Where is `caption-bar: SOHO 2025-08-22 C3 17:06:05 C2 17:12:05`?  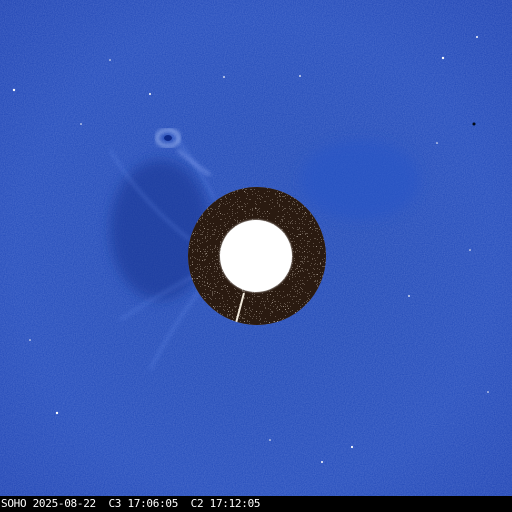
caption-bar: SOHO 2025-08-22 C3 17:06:05 C2 17:12:05 is located at coordinates (256, 504).